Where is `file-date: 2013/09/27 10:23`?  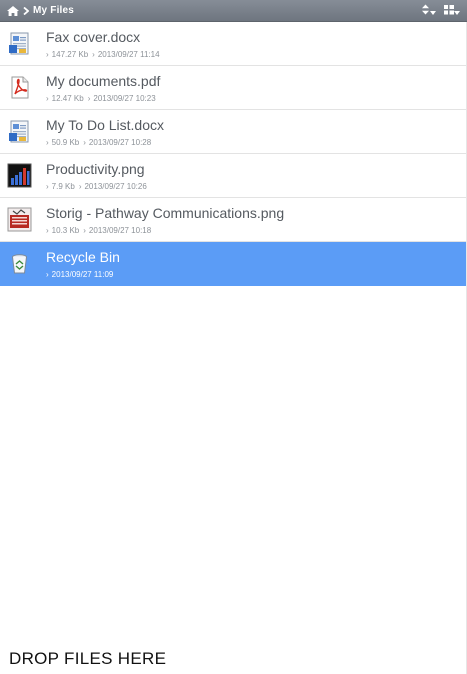 file-date: 2013/09/27 10:23 is located at coordinates (124, 98).